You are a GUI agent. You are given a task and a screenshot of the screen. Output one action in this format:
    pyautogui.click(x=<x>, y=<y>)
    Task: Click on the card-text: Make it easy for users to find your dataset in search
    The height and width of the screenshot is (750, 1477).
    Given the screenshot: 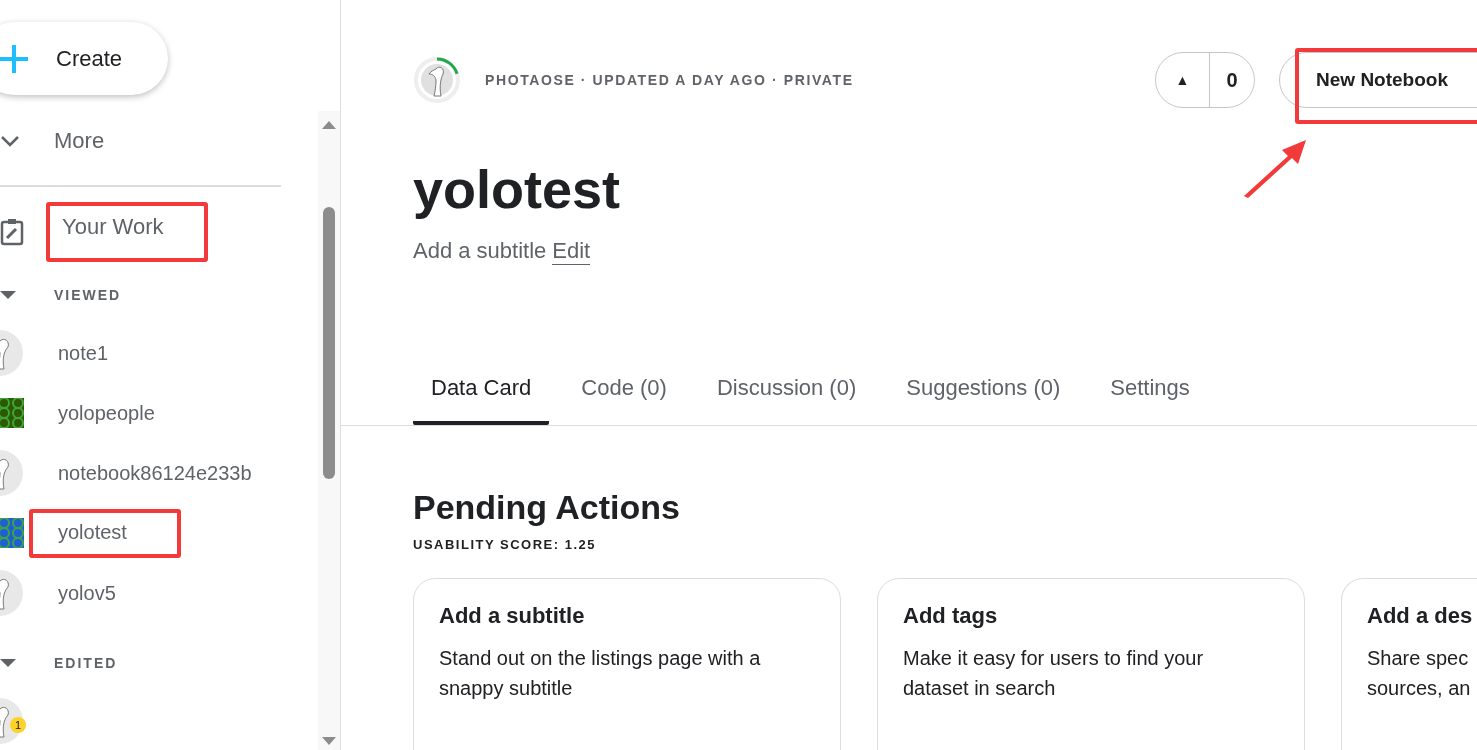 What is the action you would take?
    pyautogui.click(x=1054, y=673)
    